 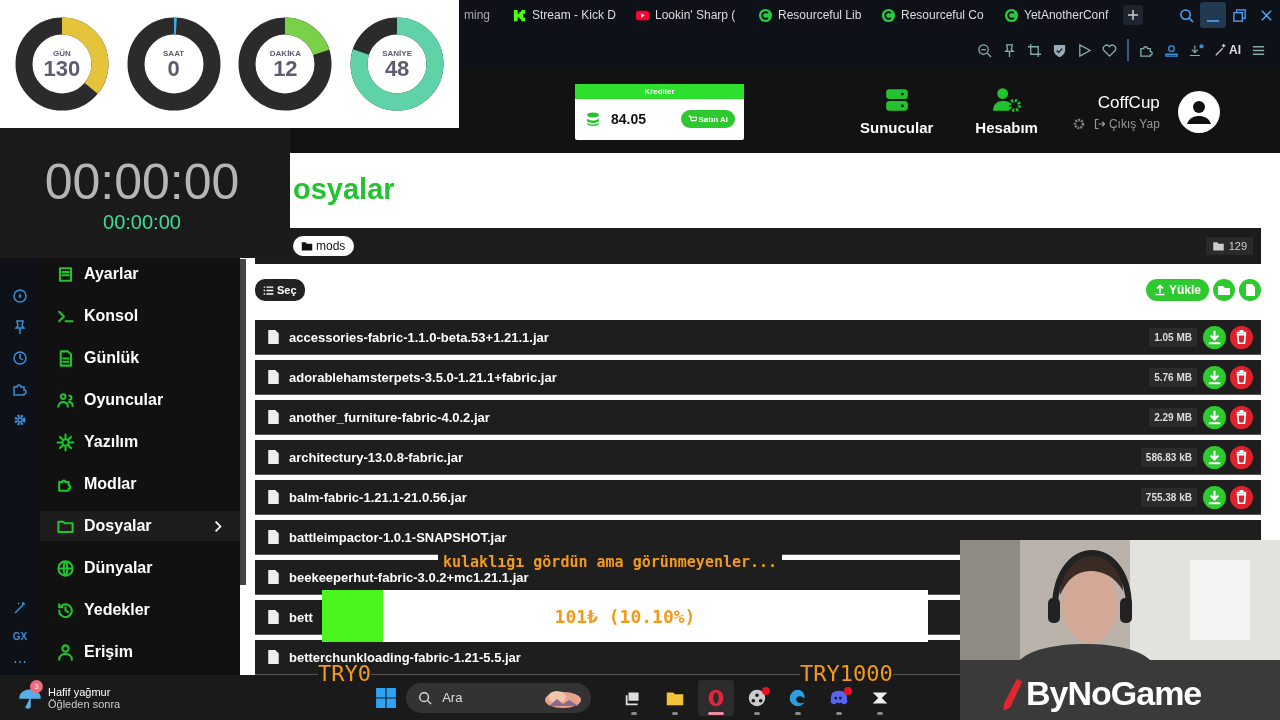 What do you see at coordinates (62, 53) in the screenshot?
I see `countdown-label: GÜN` at bounding box center [62, 53].